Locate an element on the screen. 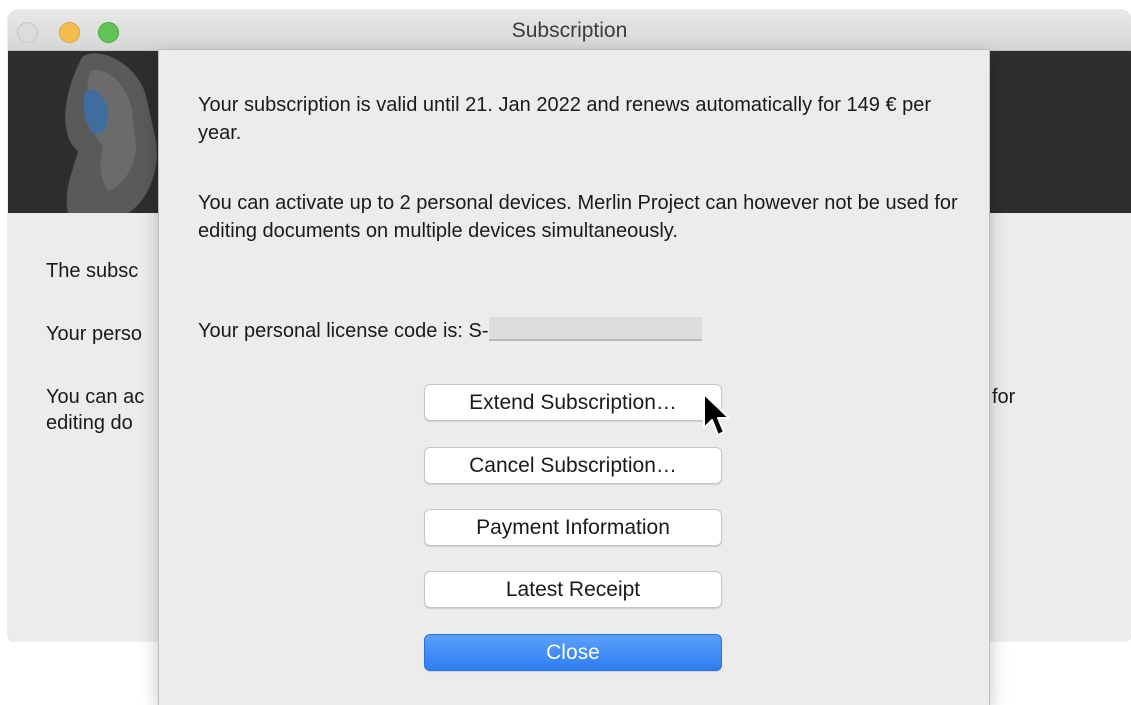 This screenshot has width=1131, height=705. app-logo-icon is located at coordinates (111, 133).